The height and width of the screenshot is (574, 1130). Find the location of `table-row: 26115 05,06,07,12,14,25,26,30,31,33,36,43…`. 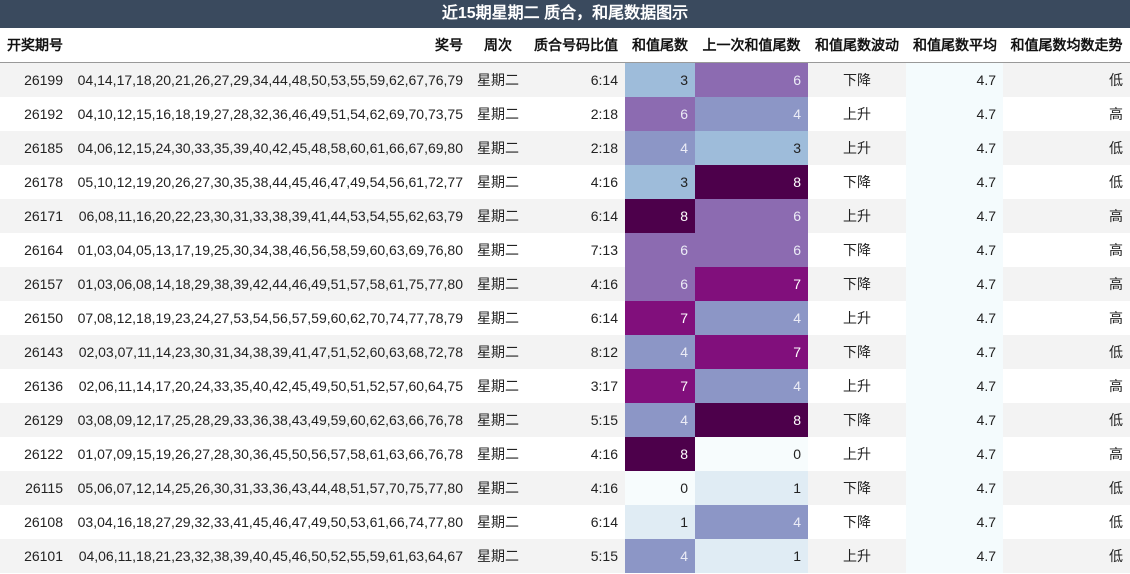

table-row: 26115 05,06,07,12,14,25,26,30,31,33,36,43… is located at coordinates (565, 488).